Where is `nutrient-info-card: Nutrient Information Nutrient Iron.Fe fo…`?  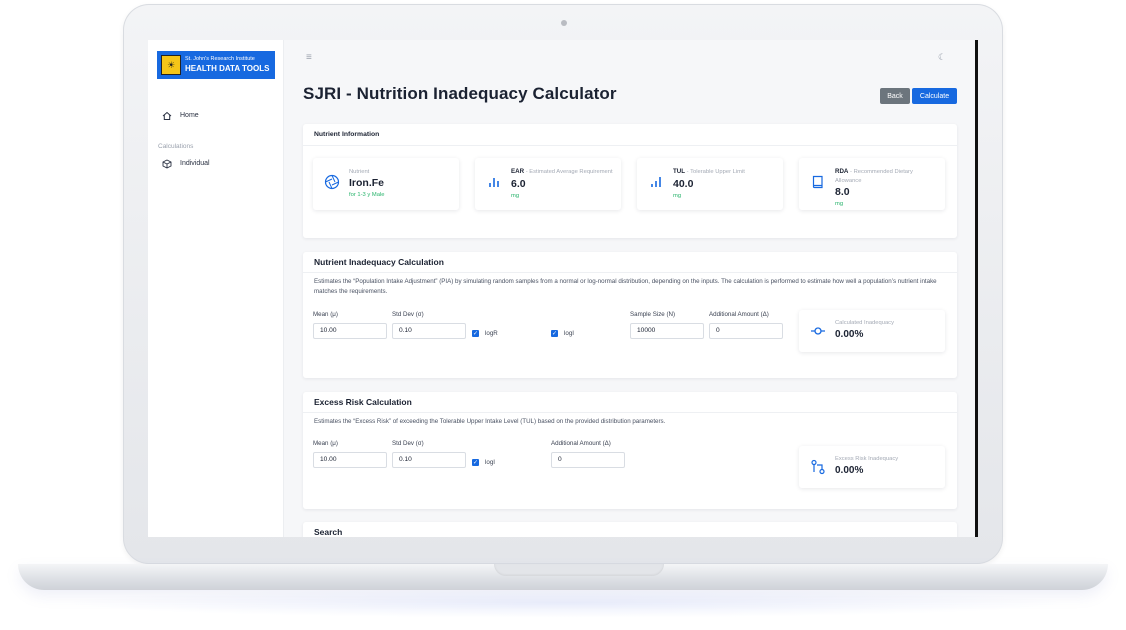
nutrient-info-card: Nutrient Information Nutrient Iron.Fe fo… is located at coordinates (630, 181).